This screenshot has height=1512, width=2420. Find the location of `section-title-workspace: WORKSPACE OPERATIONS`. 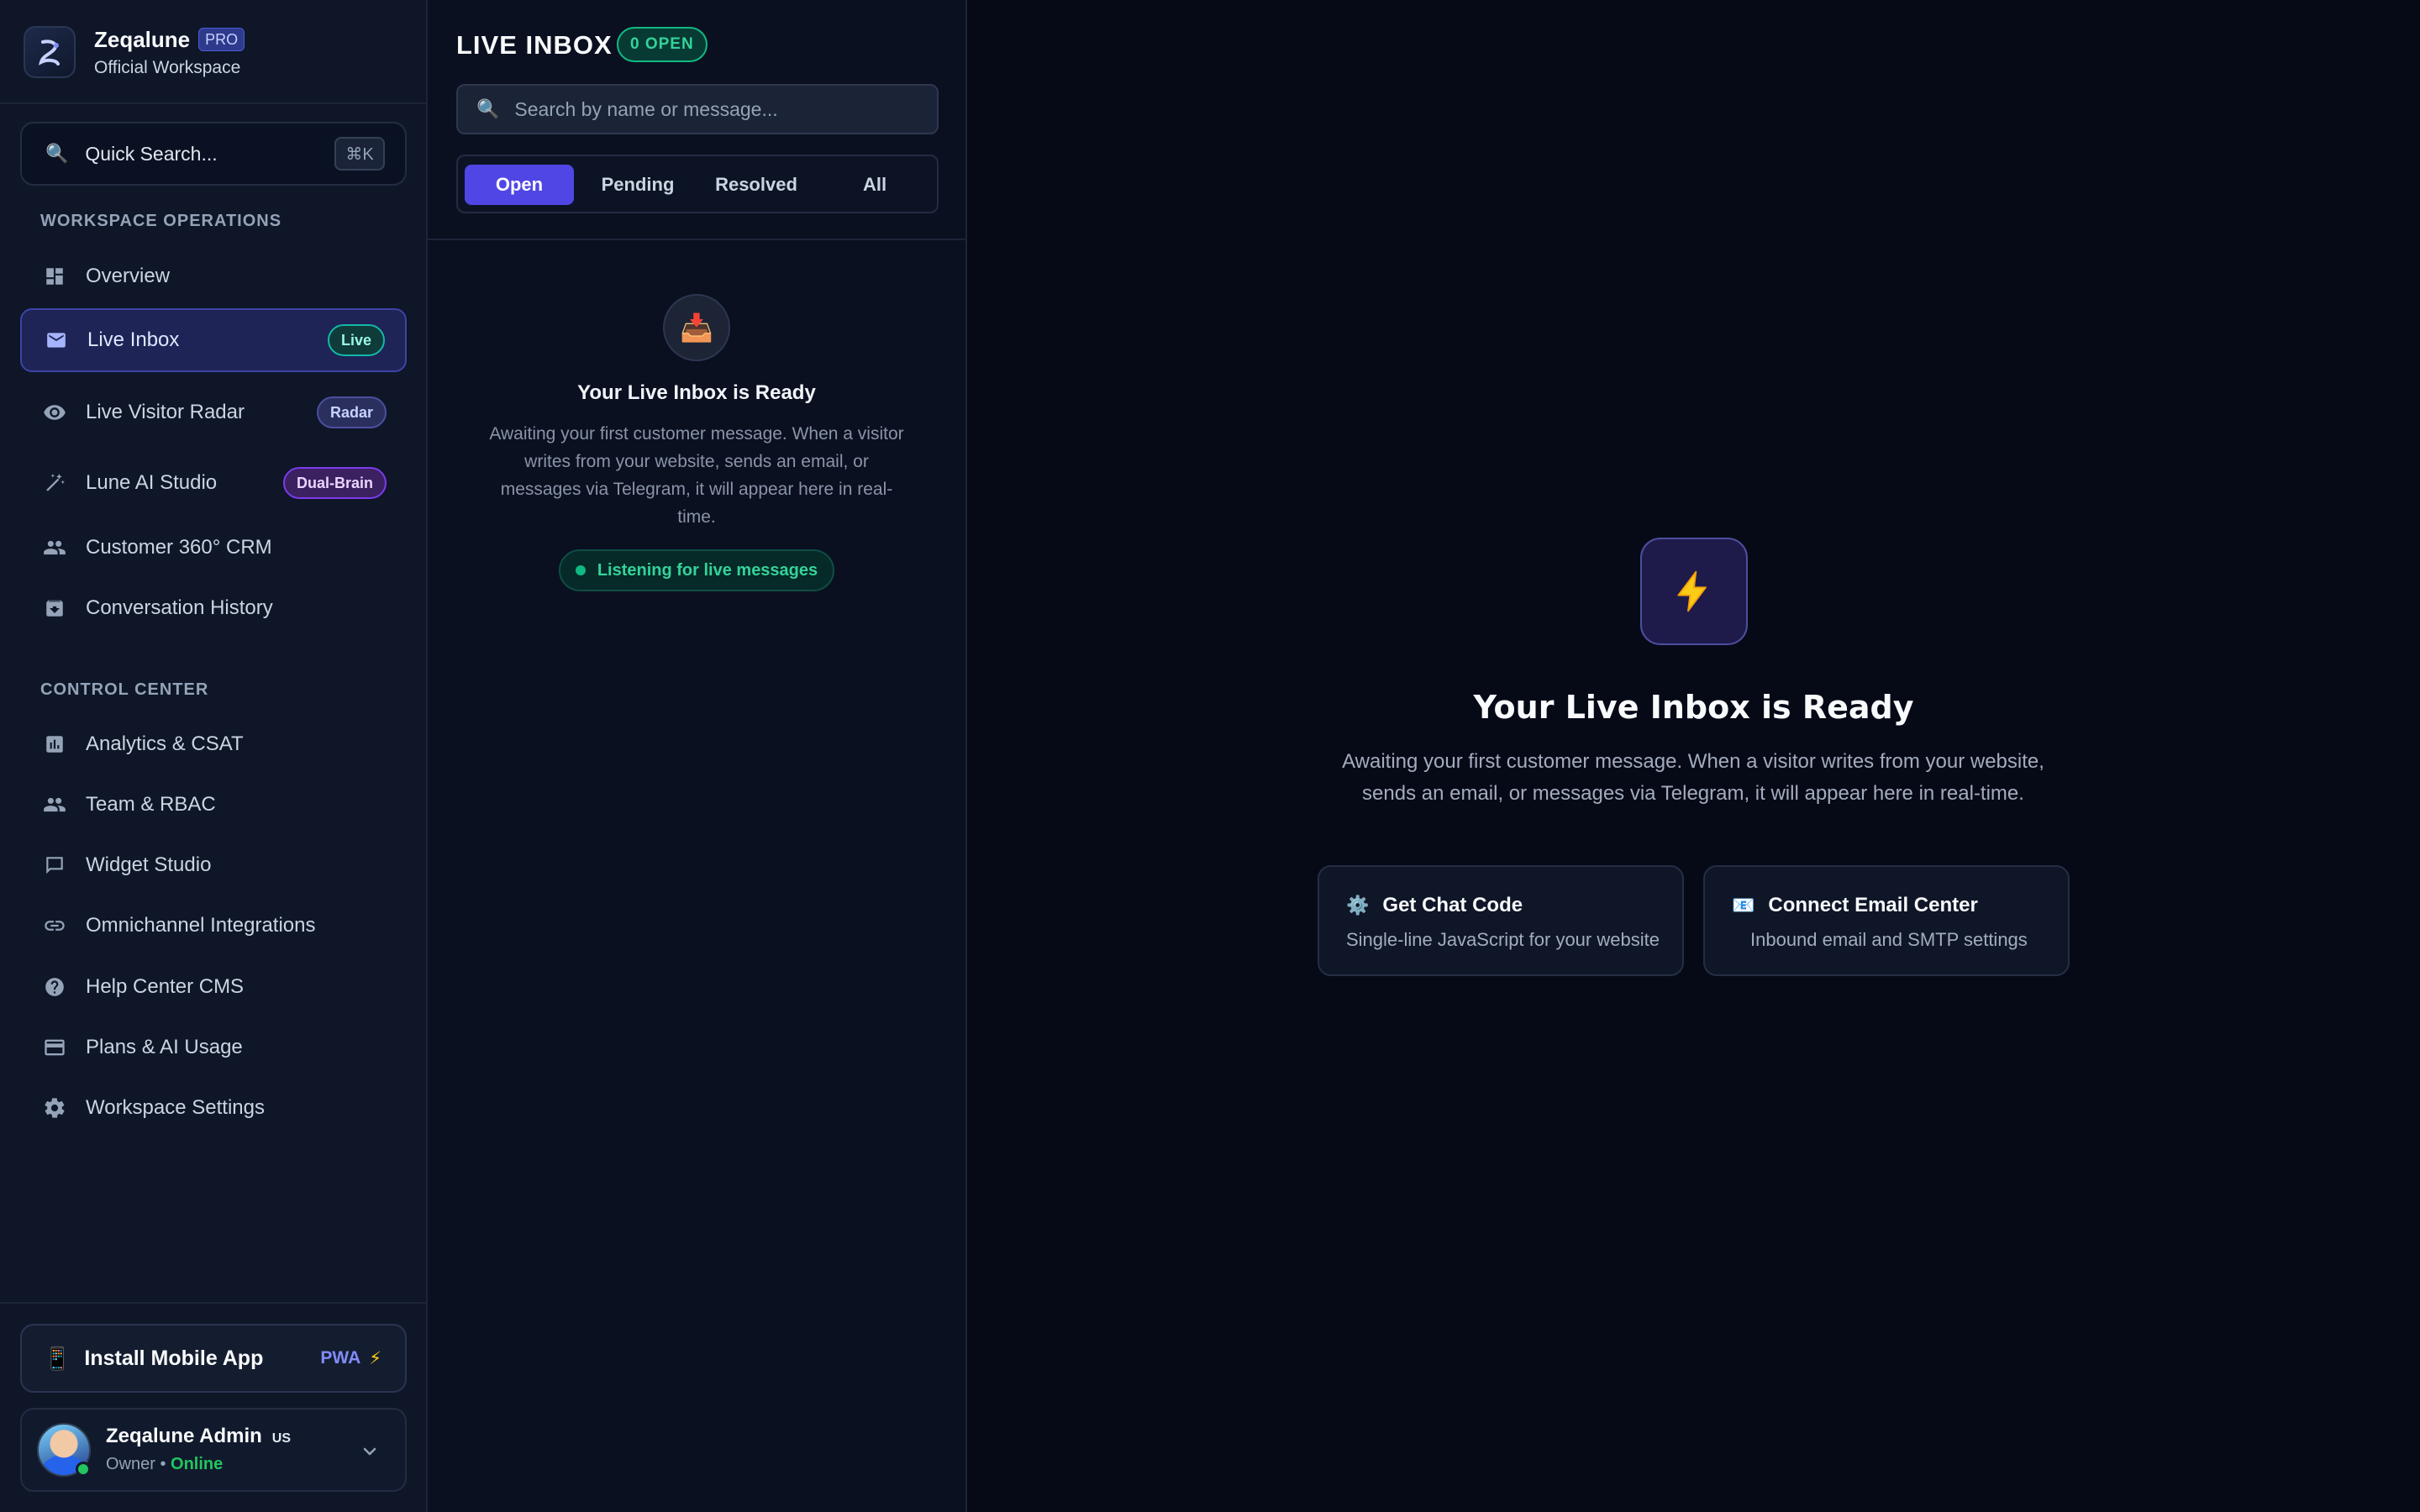

section-title-workspace: WORKSPACE OPERATIONS is located at coordinates (161, 221).